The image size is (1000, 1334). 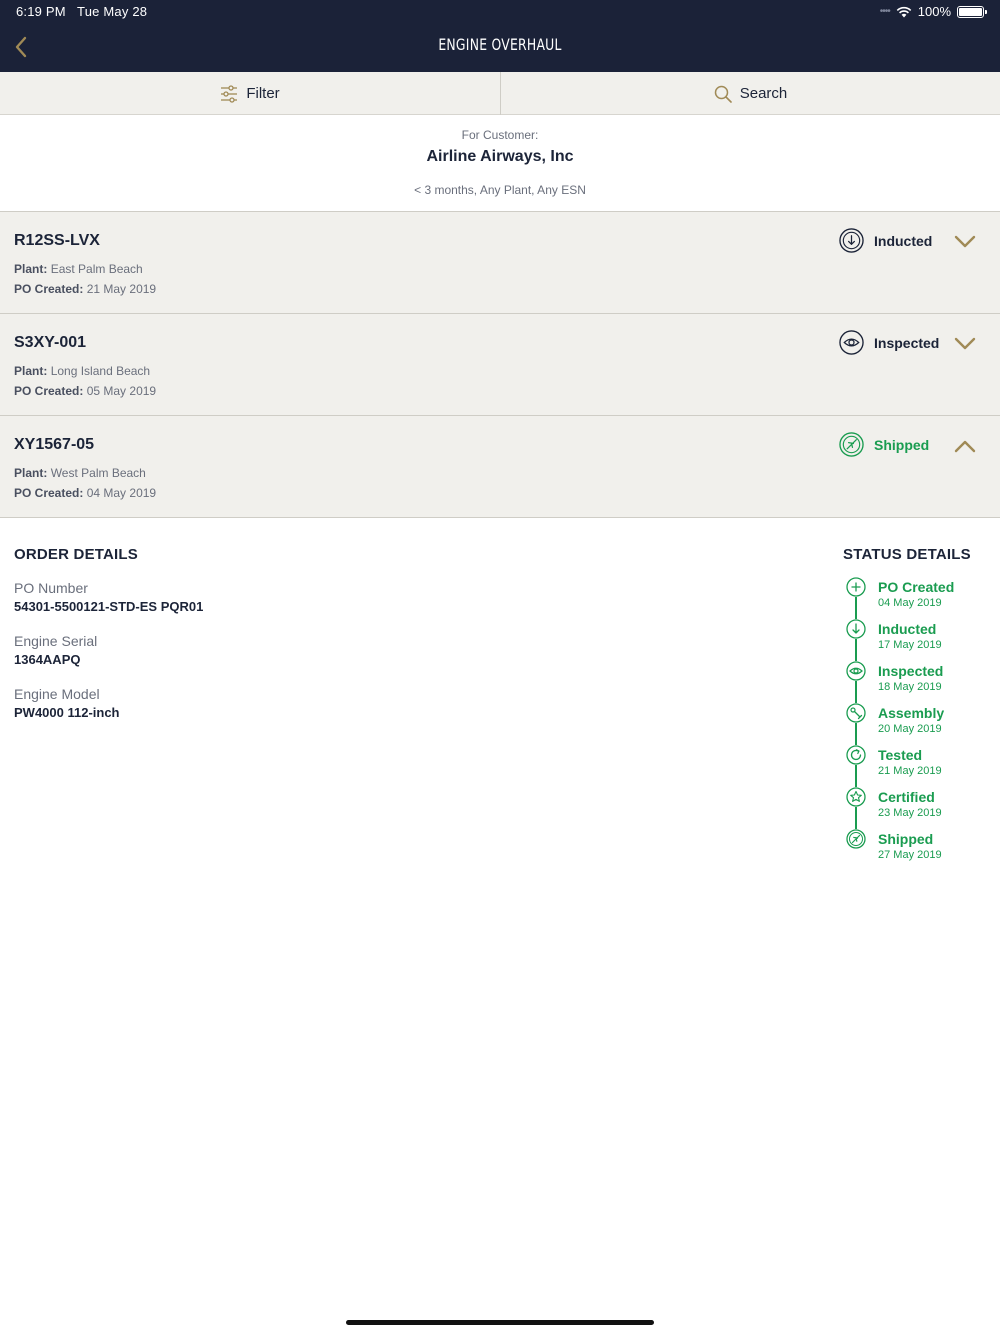 I want to click on sliders-icon, so click(x=229, y=93).